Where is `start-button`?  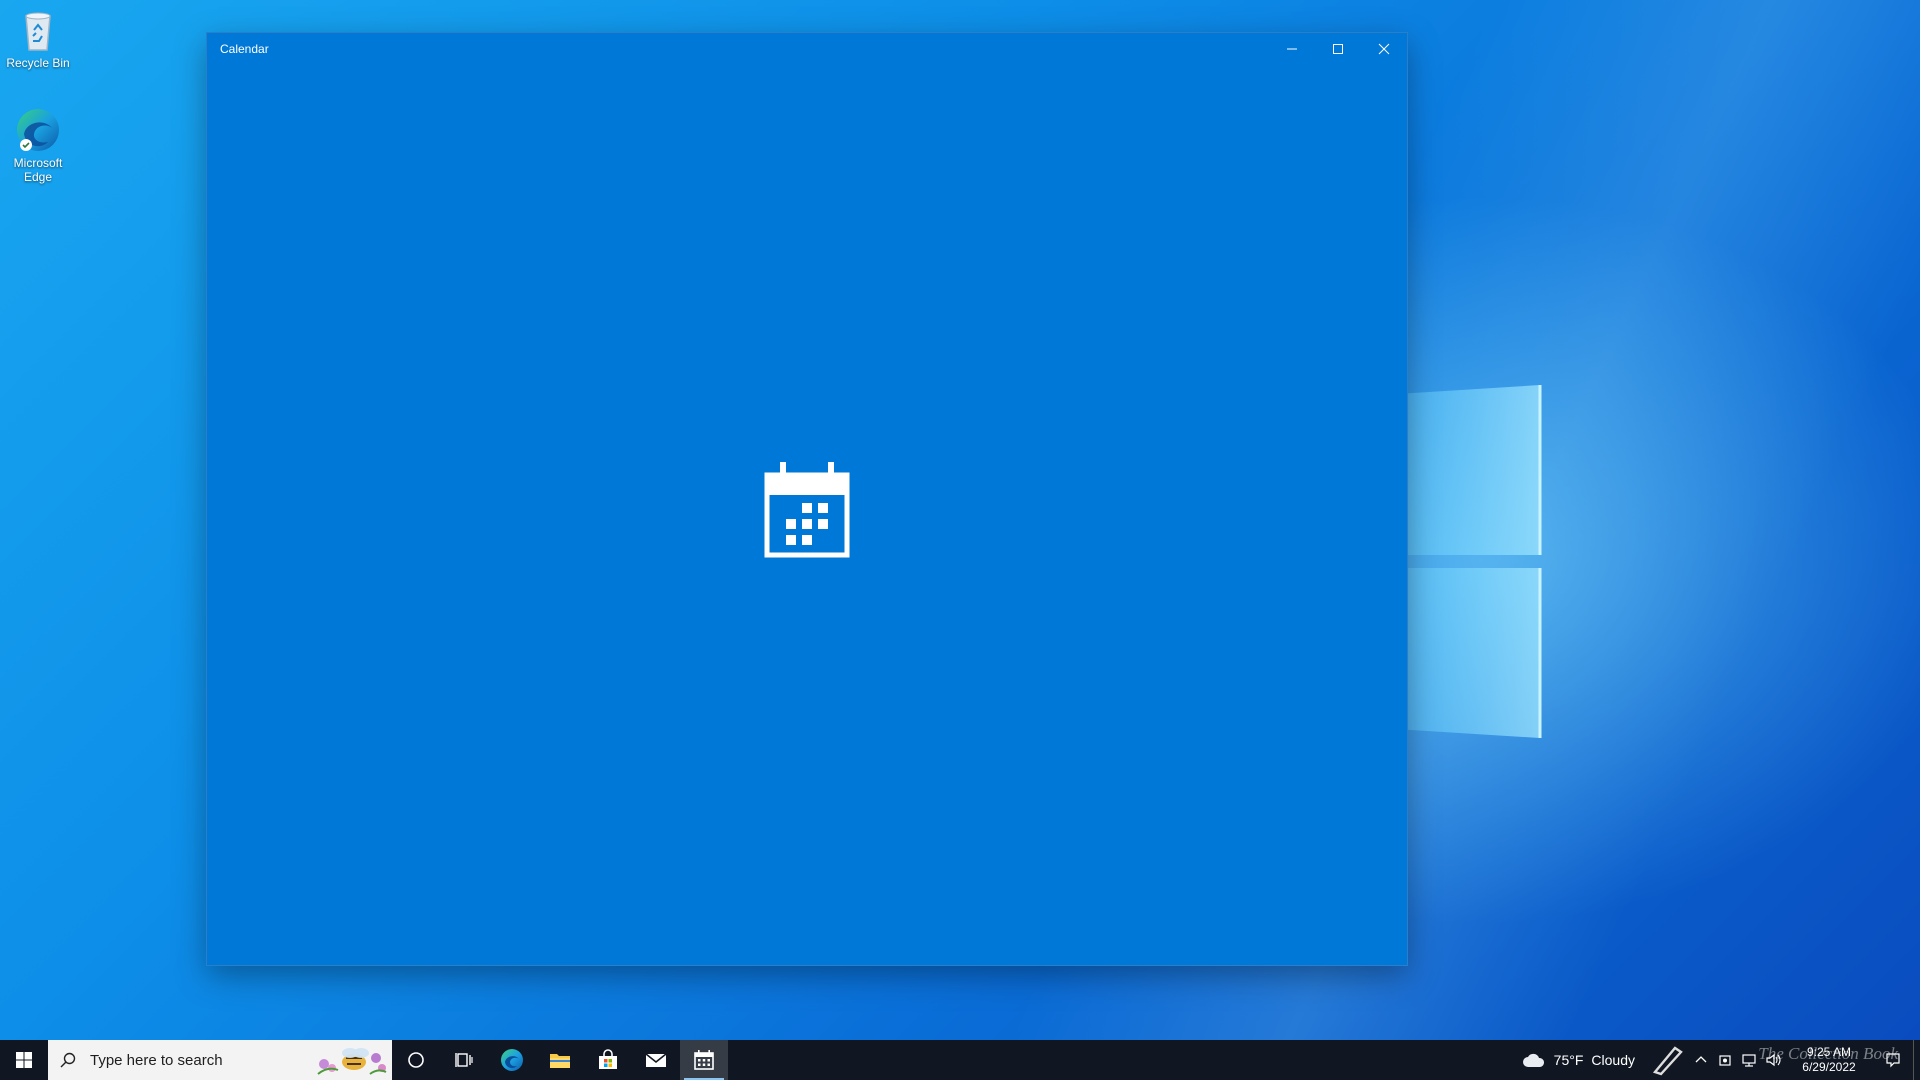 start-button is located at coordinates (24, 1060).